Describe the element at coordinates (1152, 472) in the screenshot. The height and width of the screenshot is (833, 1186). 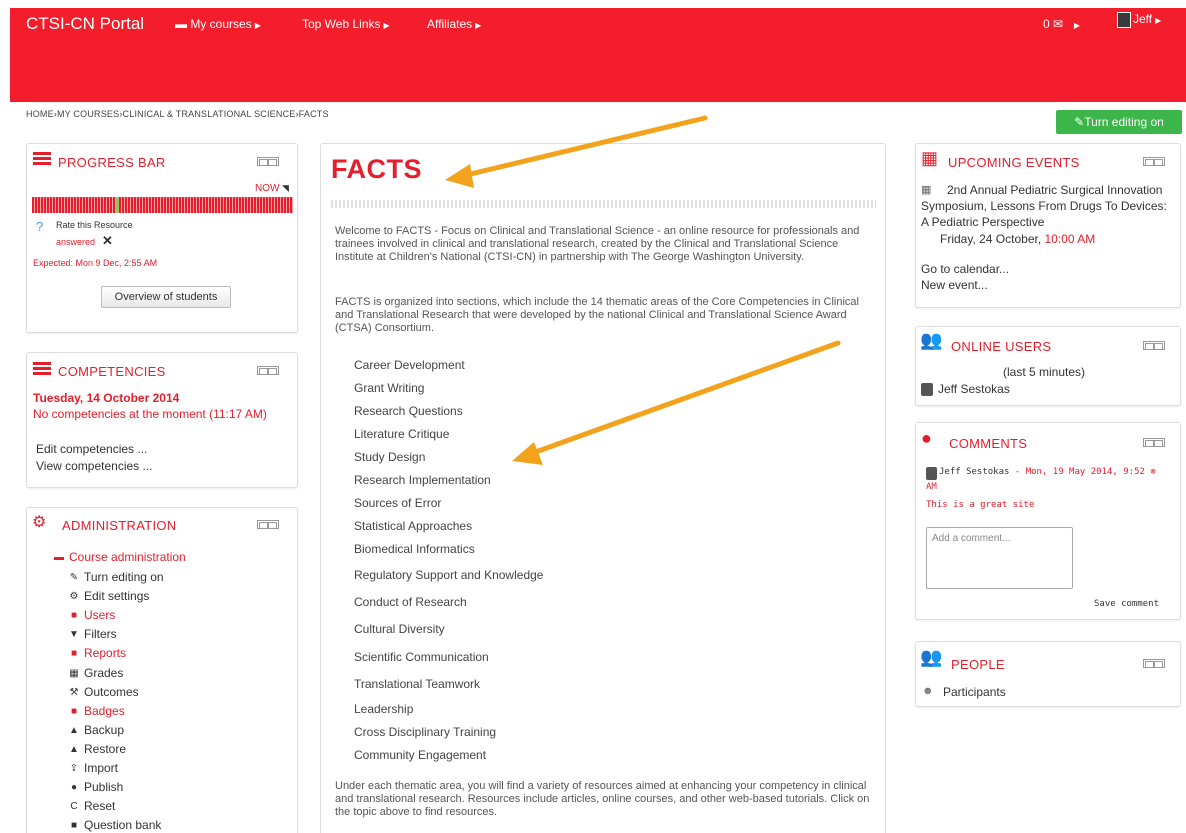
I see `delete-icon: ⊗` at that location.